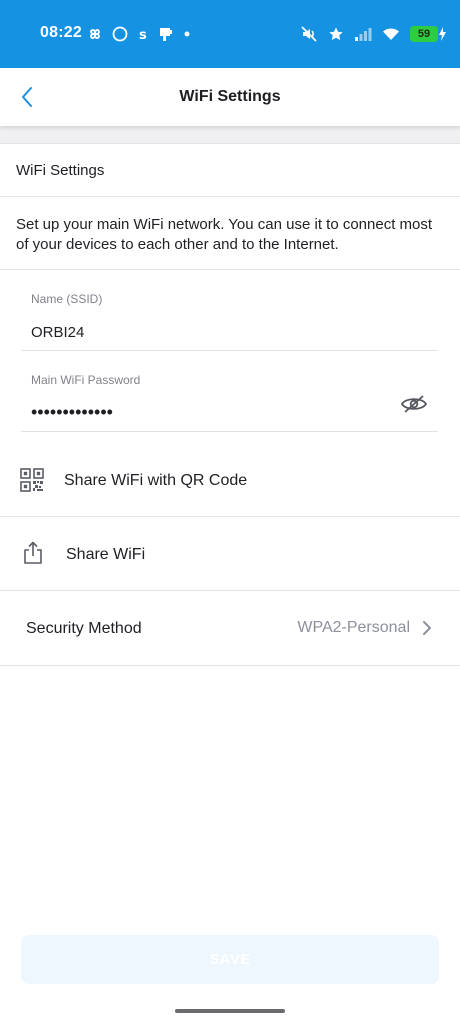 This screenshot has height=1024, width=460. Describe the element at coordinates (230, 959) in the screenshot. I see `save-button: SAVE` at that location.